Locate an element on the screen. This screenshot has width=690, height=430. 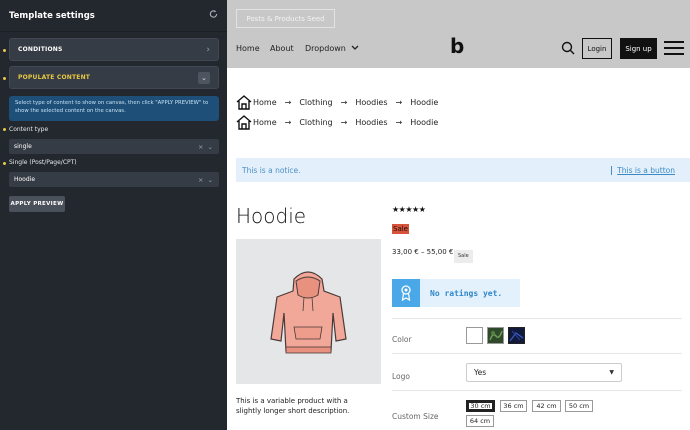
apply-preview-button: APPLY PREVIEW is located at coordinates (37, 204).